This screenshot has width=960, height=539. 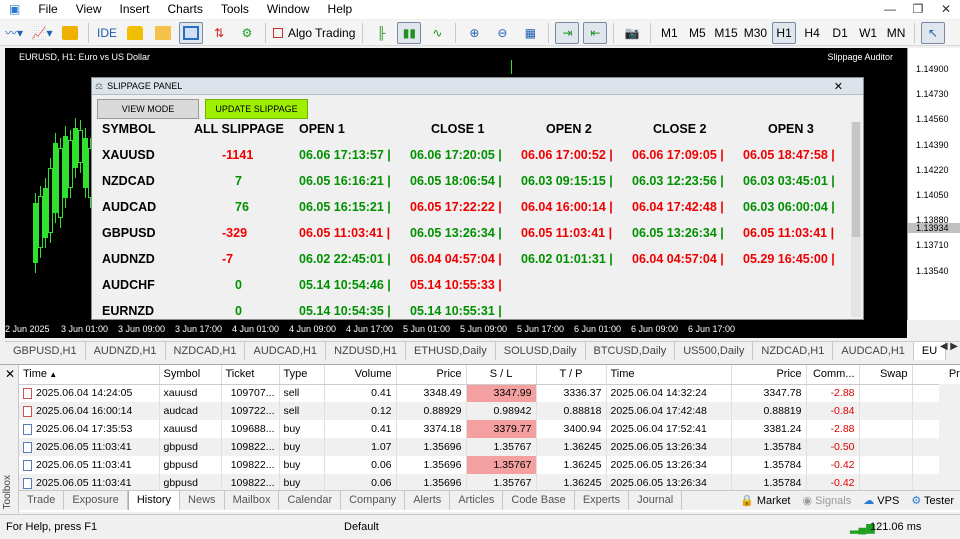 What do you see at coordinates (474, 33) in the screenshot?
I see `zoom-in-icon: ⊕` at bounding box center [474, 33].